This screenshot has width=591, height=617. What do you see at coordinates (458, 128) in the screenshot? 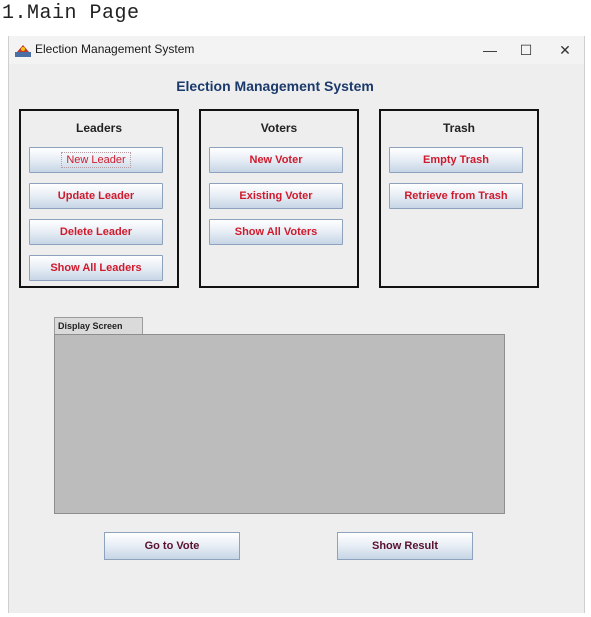
I see `trash-panel-title: Trash` at bounding box center [458, 128].